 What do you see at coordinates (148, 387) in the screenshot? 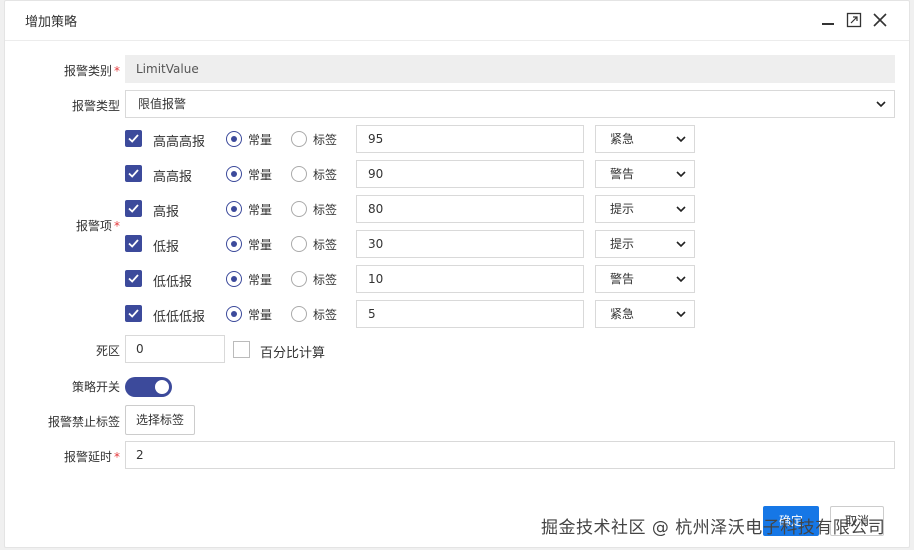
I see `strategy-switch-toggle` at bounding box center [148, 387].